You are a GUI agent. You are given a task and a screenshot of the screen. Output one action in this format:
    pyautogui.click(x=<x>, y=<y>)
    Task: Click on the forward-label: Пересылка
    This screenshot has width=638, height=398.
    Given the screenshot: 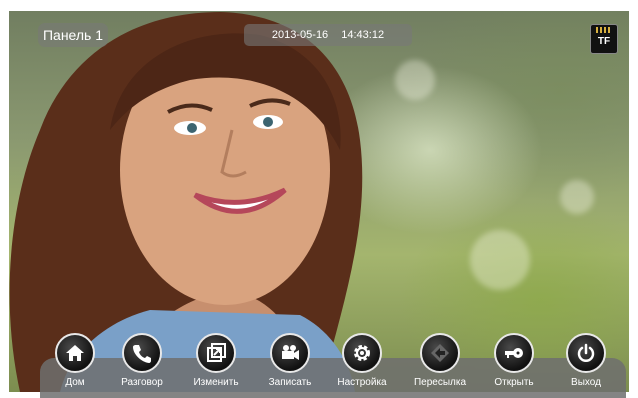 What is the action you would take?
    pyautogui.click(x=440, y=382)
    